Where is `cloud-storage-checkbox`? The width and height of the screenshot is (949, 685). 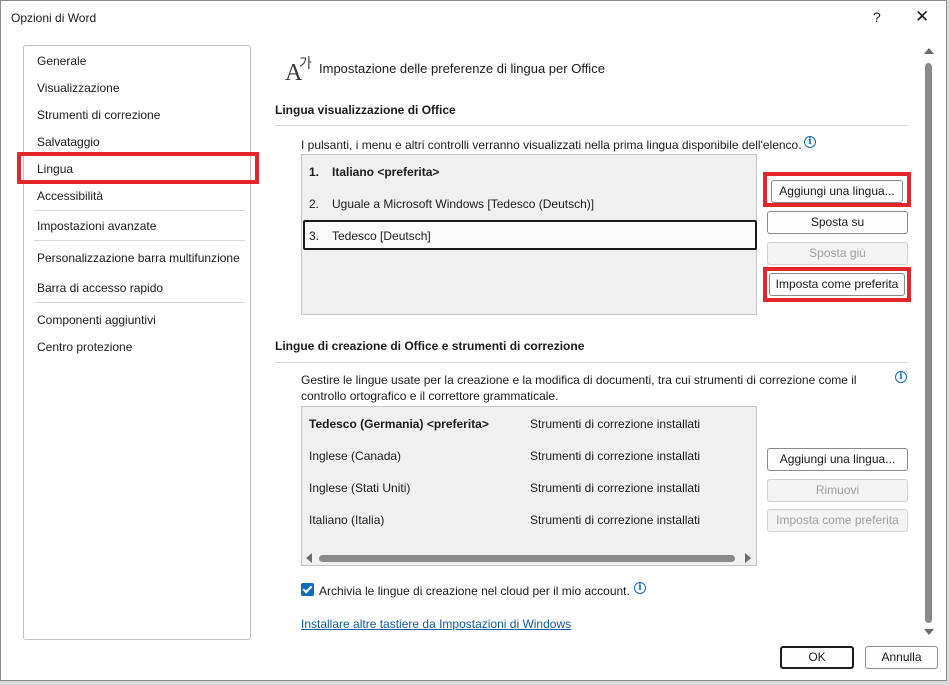 cloud-storage-checkbox is located at coordinates (307, 589).